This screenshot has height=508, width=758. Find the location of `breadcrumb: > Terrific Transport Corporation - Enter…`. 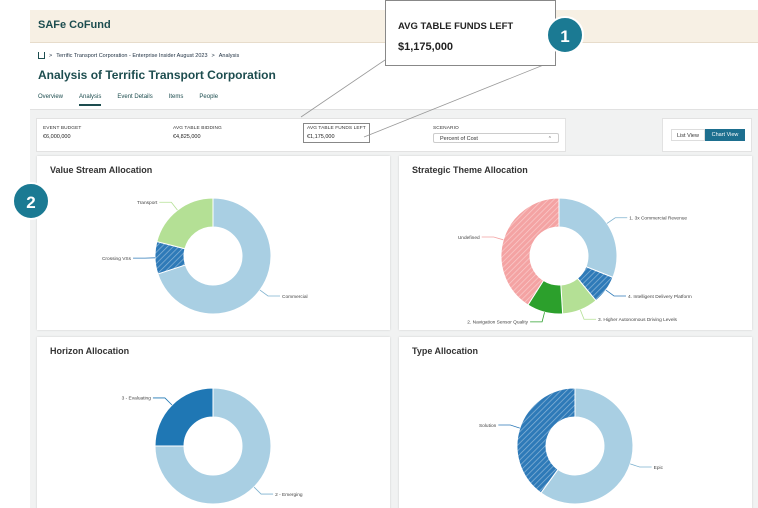

breadcrumb: > Terrific Transport Corporation - Enter… is located at coordinates (138, 55).